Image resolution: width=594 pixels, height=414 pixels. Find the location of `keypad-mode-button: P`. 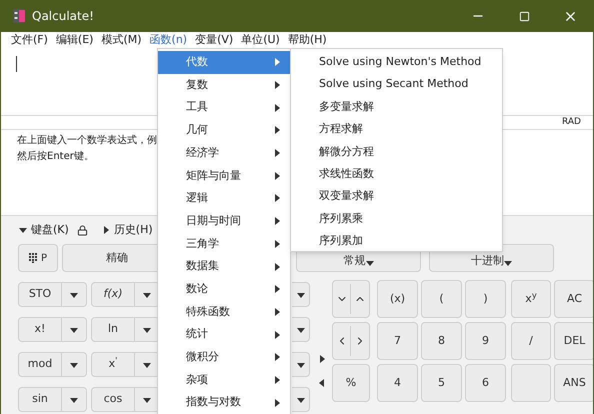

keypad-mode-button: P is located at coordinates (38, 258).